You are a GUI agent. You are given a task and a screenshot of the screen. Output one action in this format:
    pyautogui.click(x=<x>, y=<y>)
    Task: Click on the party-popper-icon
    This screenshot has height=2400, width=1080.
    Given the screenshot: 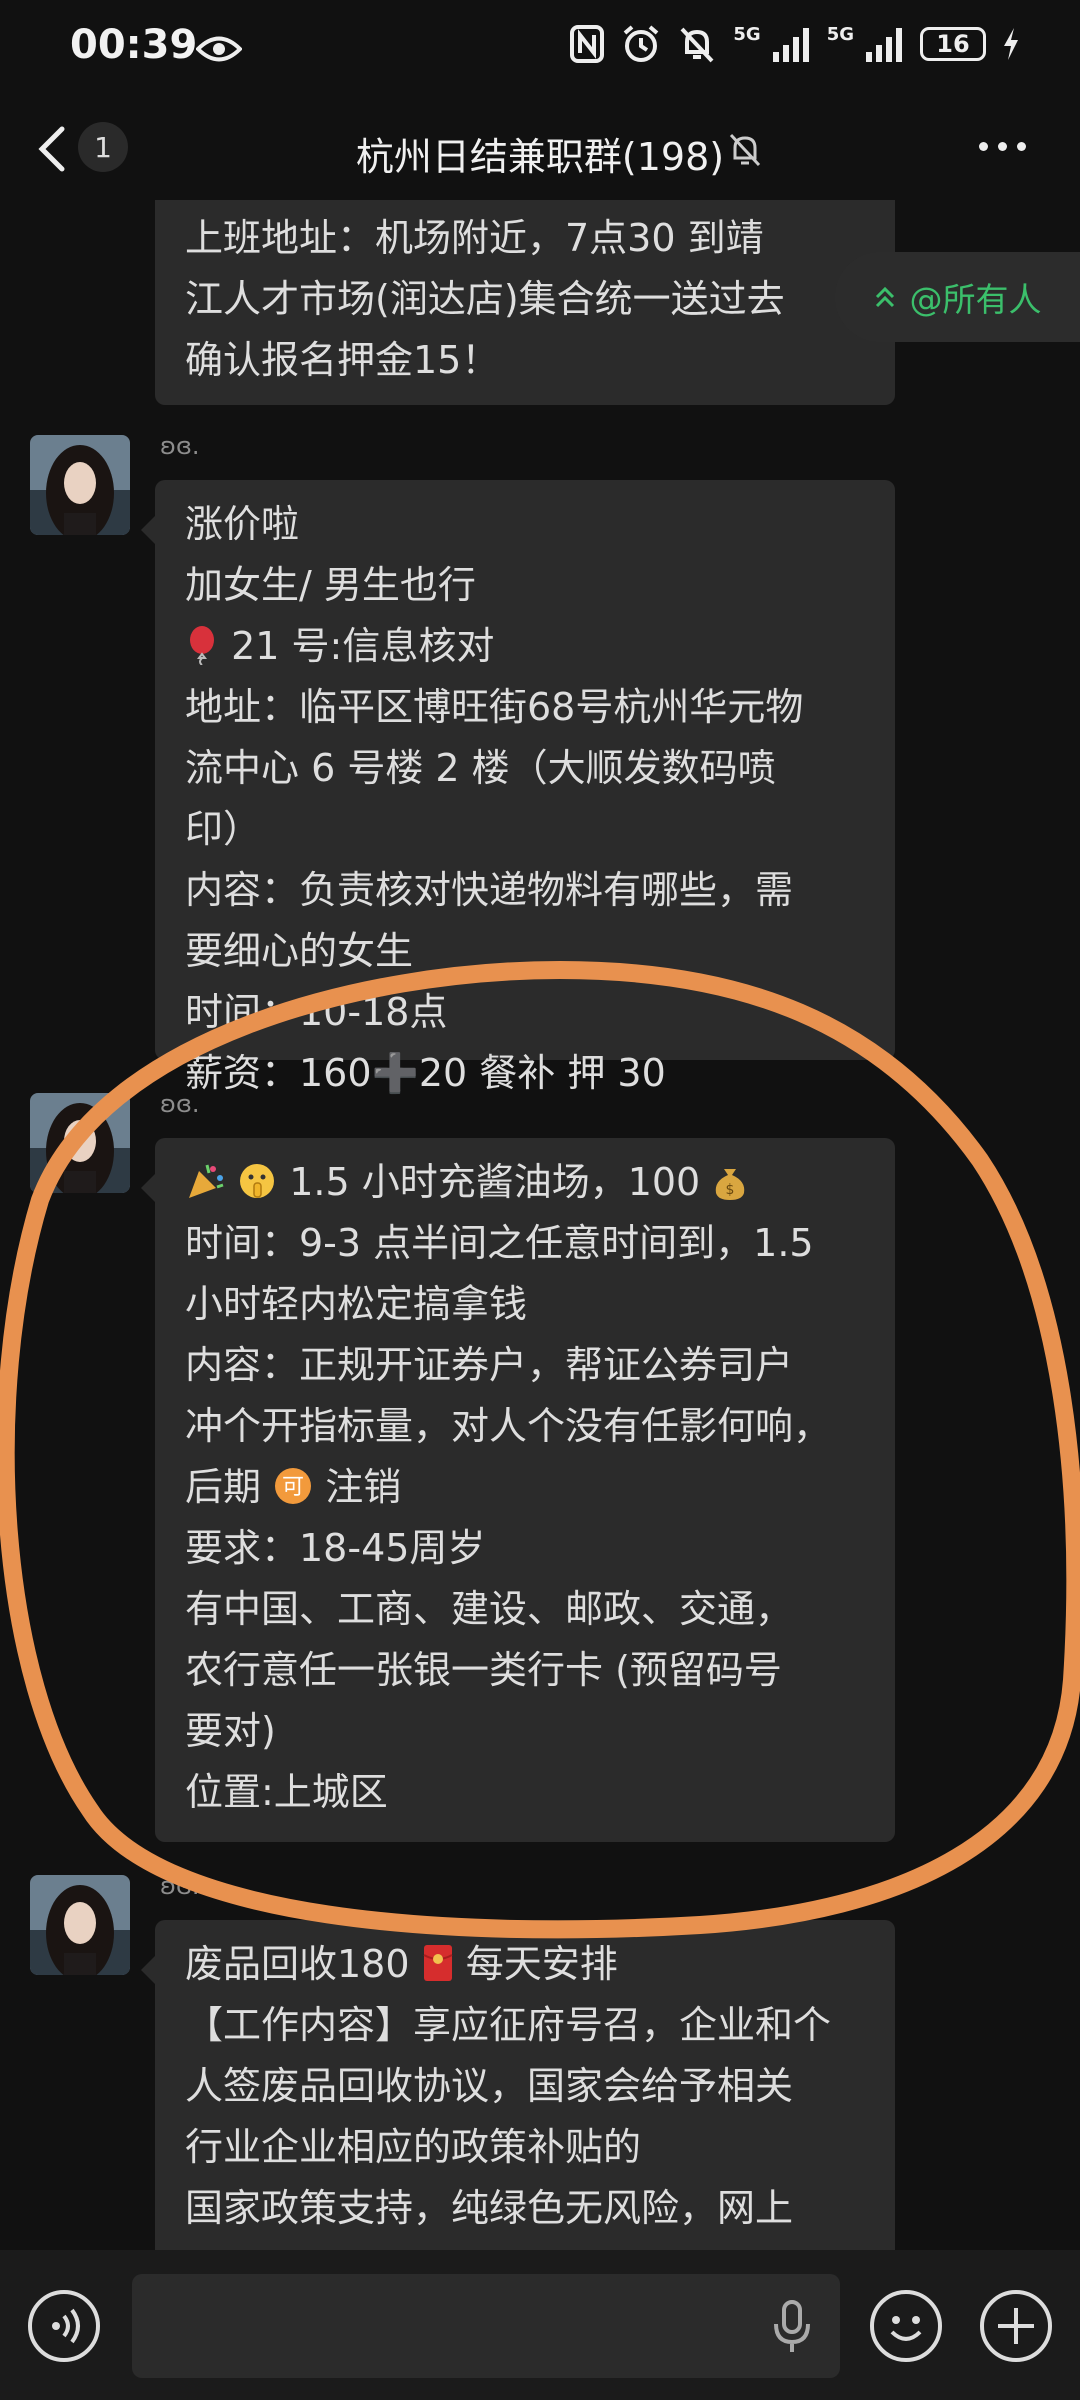 What is the action you would take?
    pyautogui.click(x=206, y=1181)
    